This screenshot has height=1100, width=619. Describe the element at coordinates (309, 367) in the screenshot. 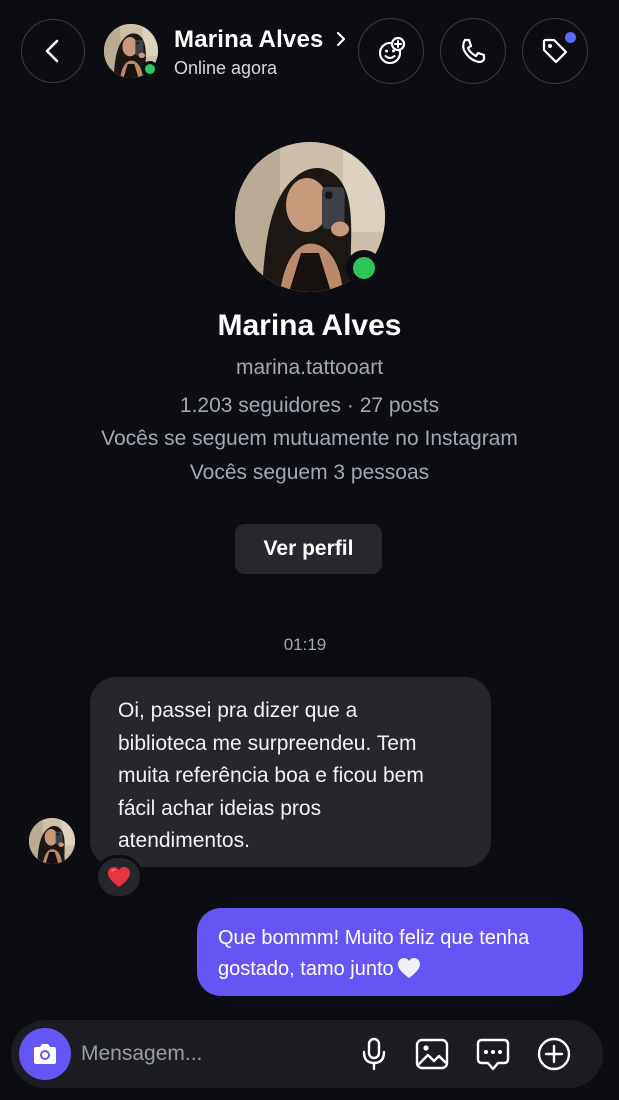

I see `profile-username: marina.tattooart` at that location.